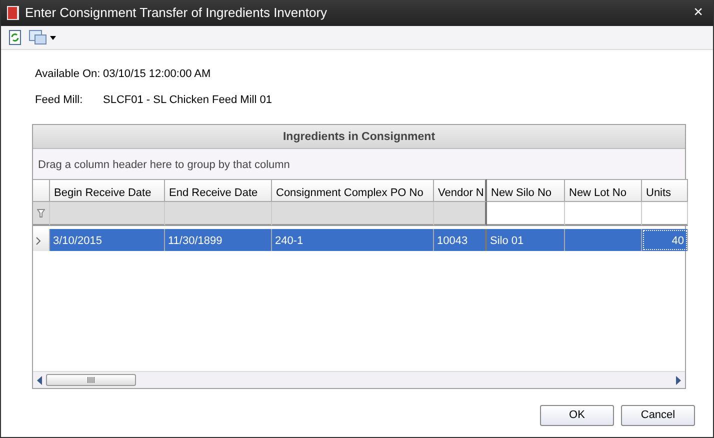 The height and width of the screenshot is (438, 714). I want to click on column-header: Units, so click(665, 190).